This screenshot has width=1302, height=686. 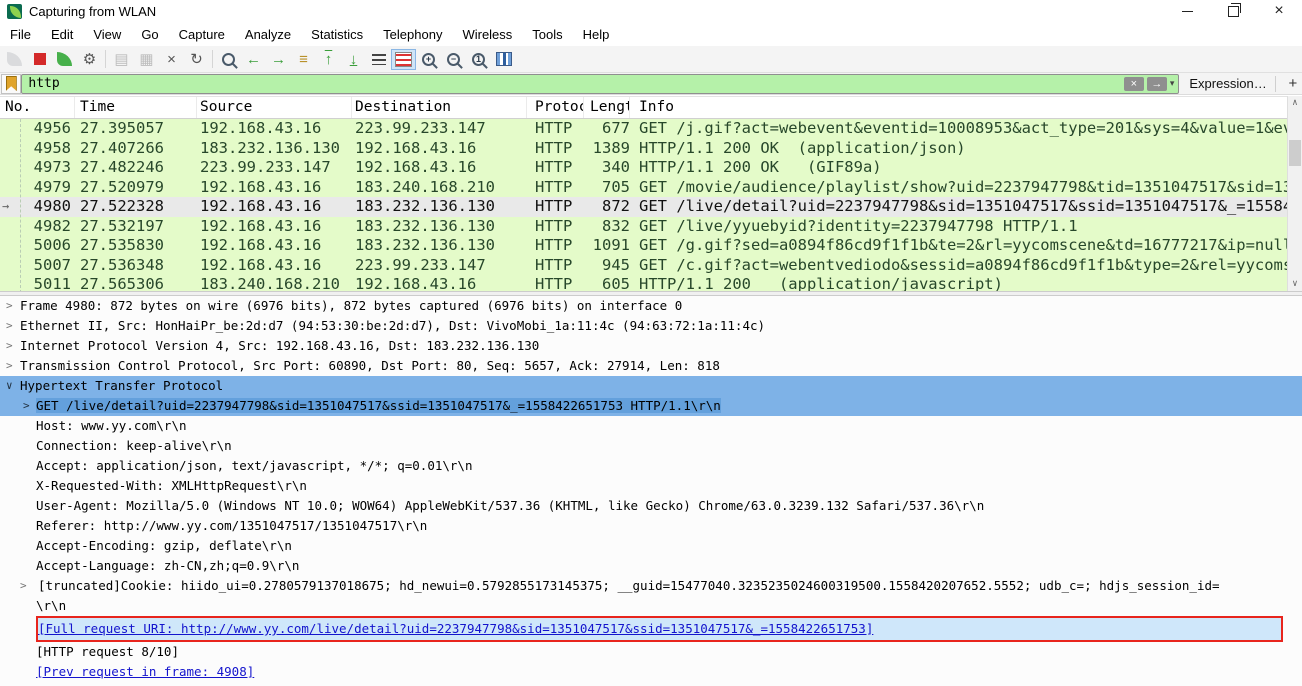 What do you see at coordinates (651, 446) in the screenshot?
I see `detail-connection: Connection: keep-alive\r\n` at bounding box center [651, 446].